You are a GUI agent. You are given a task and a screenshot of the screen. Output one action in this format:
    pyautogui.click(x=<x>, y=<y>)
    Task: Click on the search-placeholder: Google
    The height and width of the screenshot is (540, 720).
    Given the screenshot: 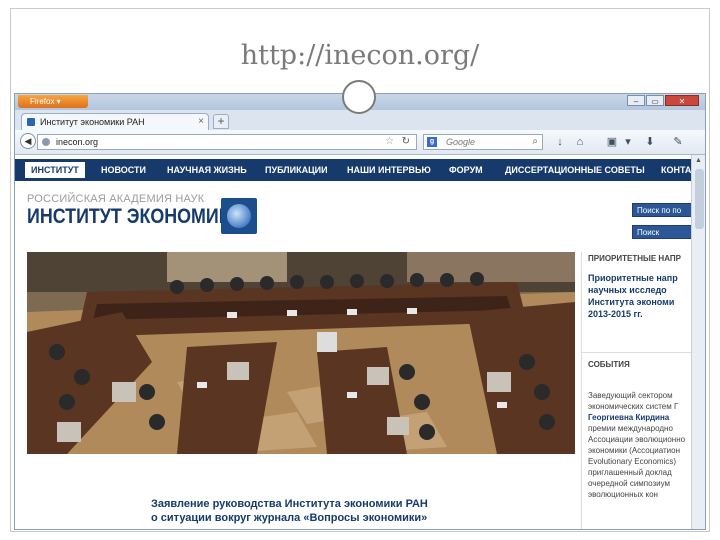 What is the action you would take?
    pyautogui.click(x=461, y=142)
    